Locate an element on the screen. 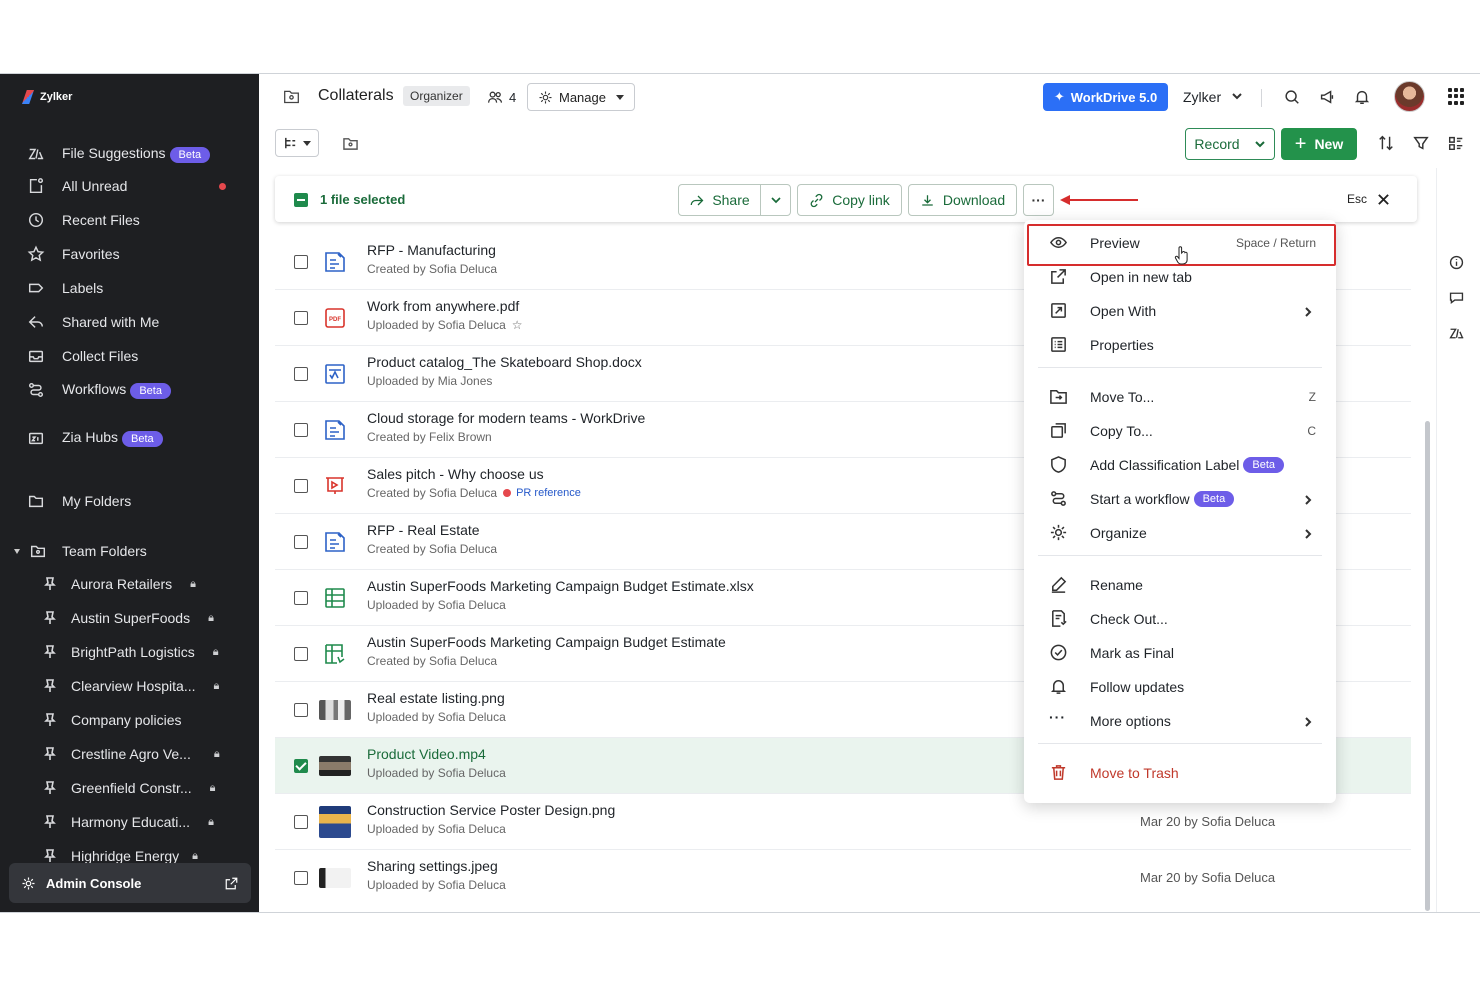  menu-item-follow-updates: Follow updates is located at coordinates (1180, 687).